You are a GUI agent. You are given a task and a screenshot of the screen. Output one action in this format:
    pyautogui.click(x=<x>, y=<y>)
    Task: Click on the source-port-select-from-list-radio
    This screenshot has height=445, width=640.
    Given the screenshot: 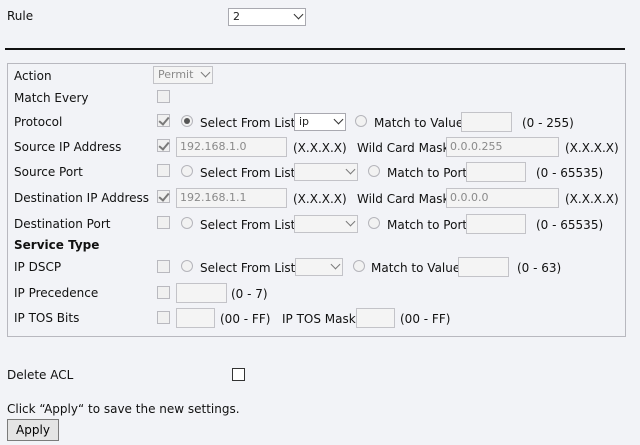 What is the action you would take?
    pyautogui.click(x=187, y=171)
    